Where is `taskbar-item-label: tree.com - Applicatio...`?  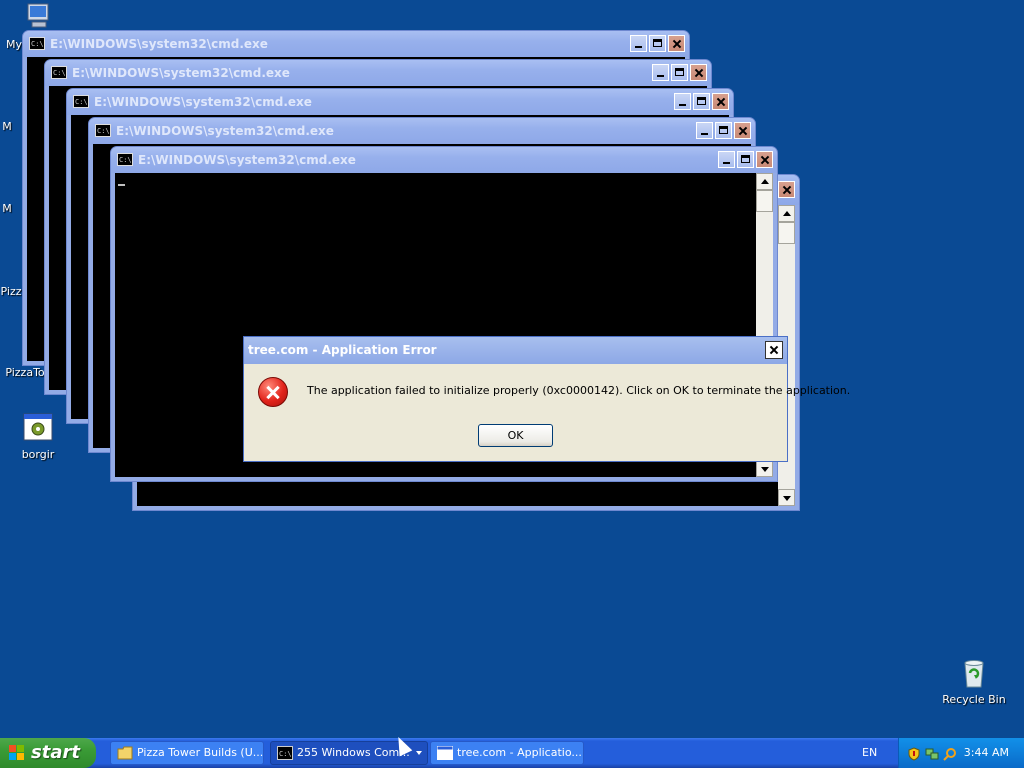 taskbar-item-label: tree.com - Applicatio... is located at coordinates (519, 752).